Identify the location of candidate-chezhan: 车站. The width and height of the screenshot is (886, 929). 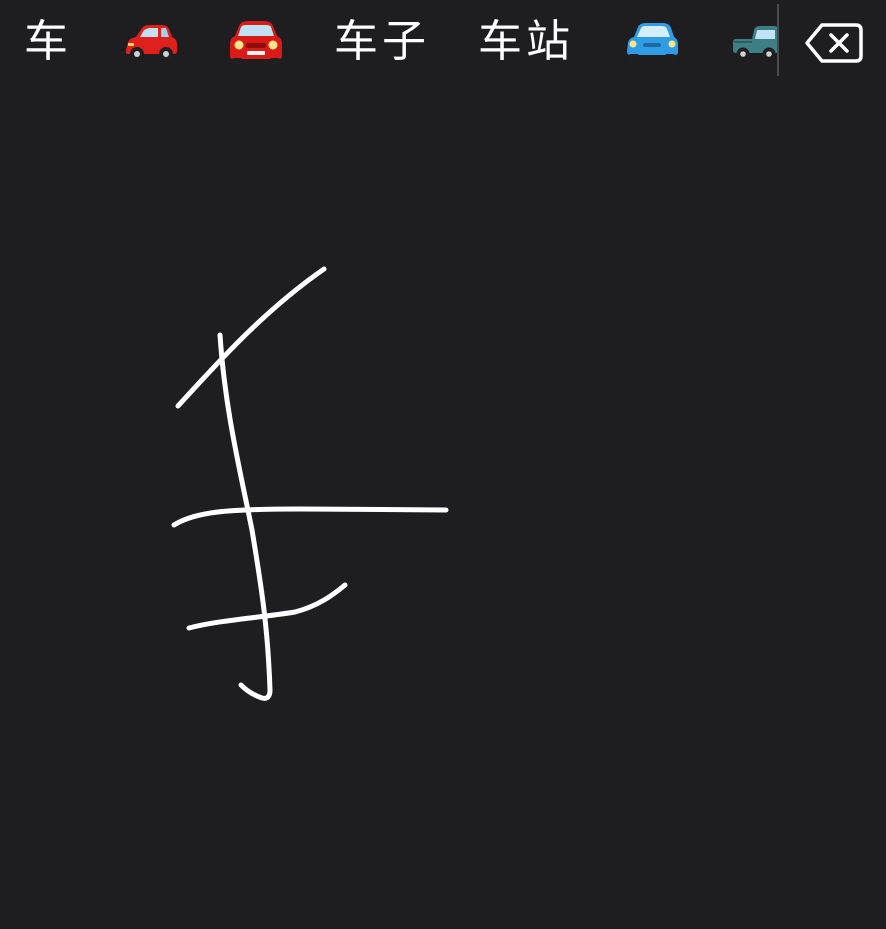
(526, 42).